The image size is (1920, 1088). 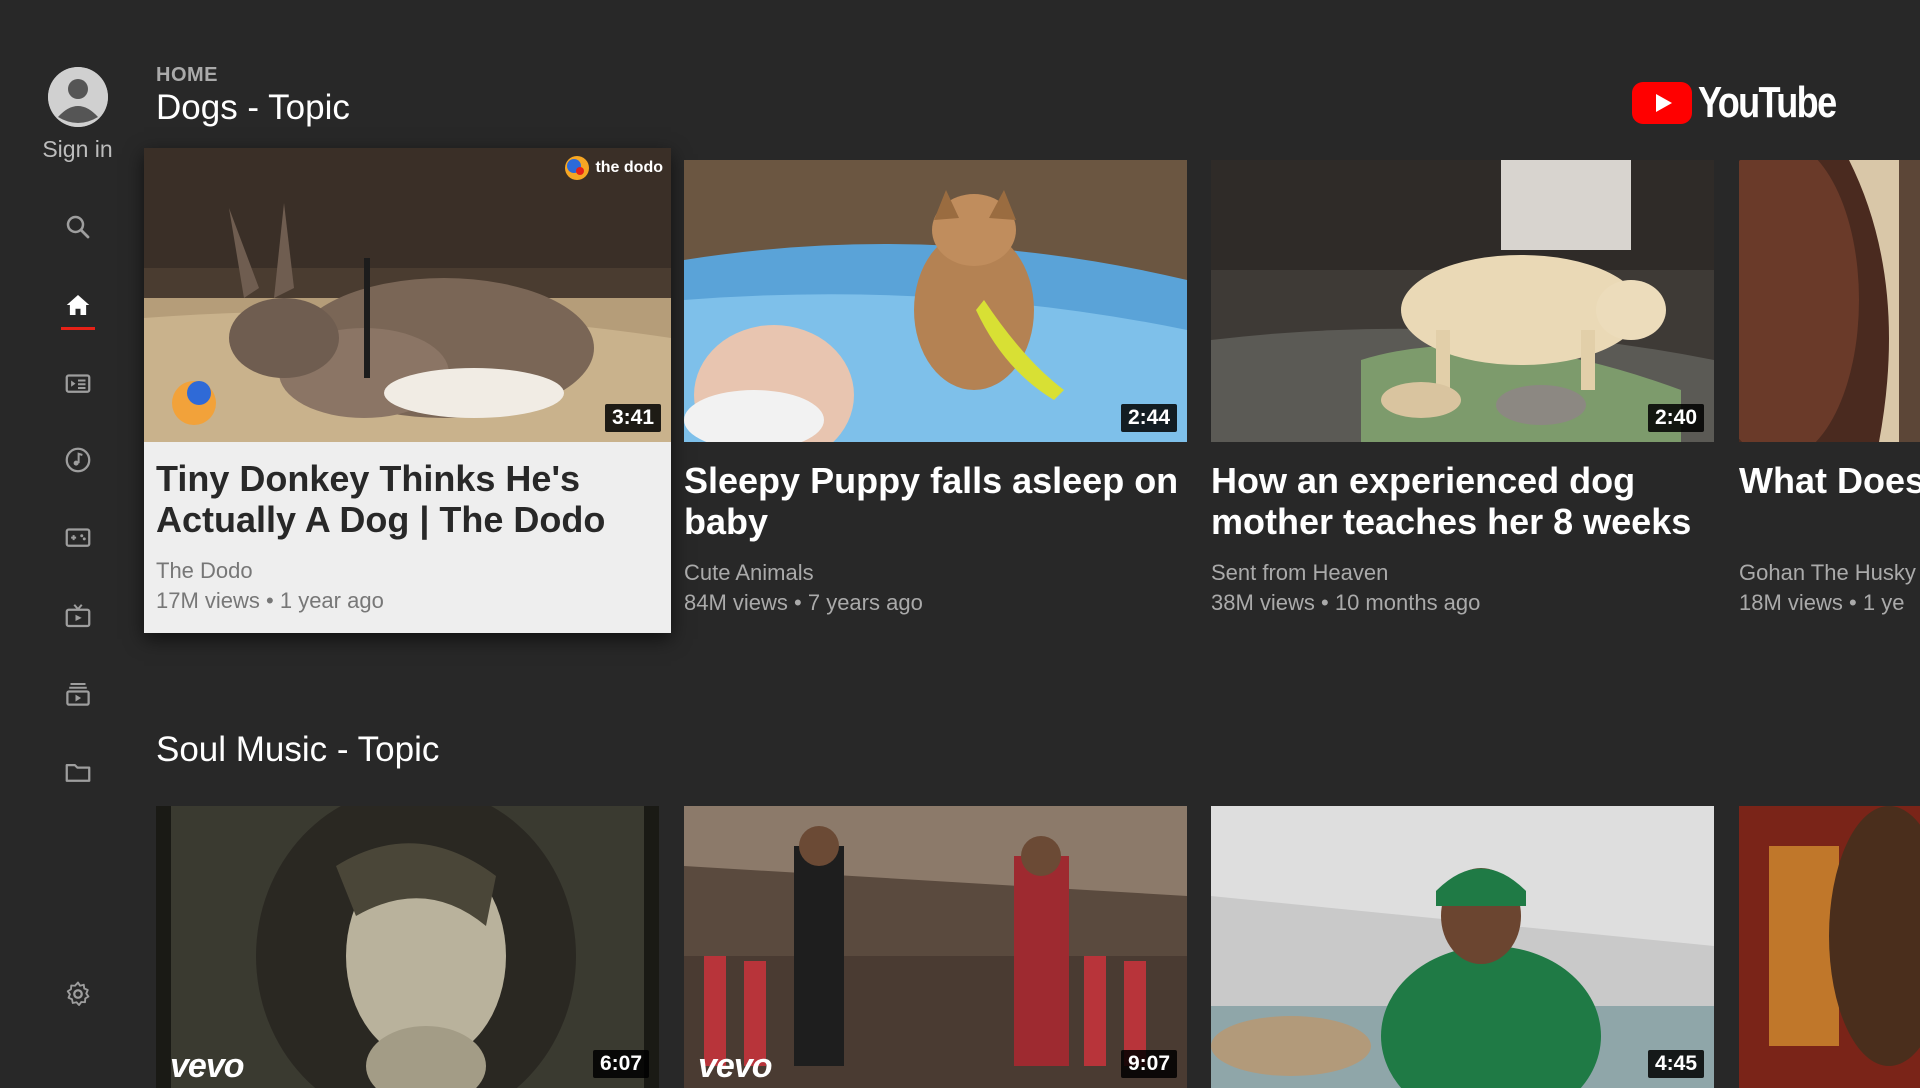 I want to click on nav-subscriptions, so click(x=78, y=383).